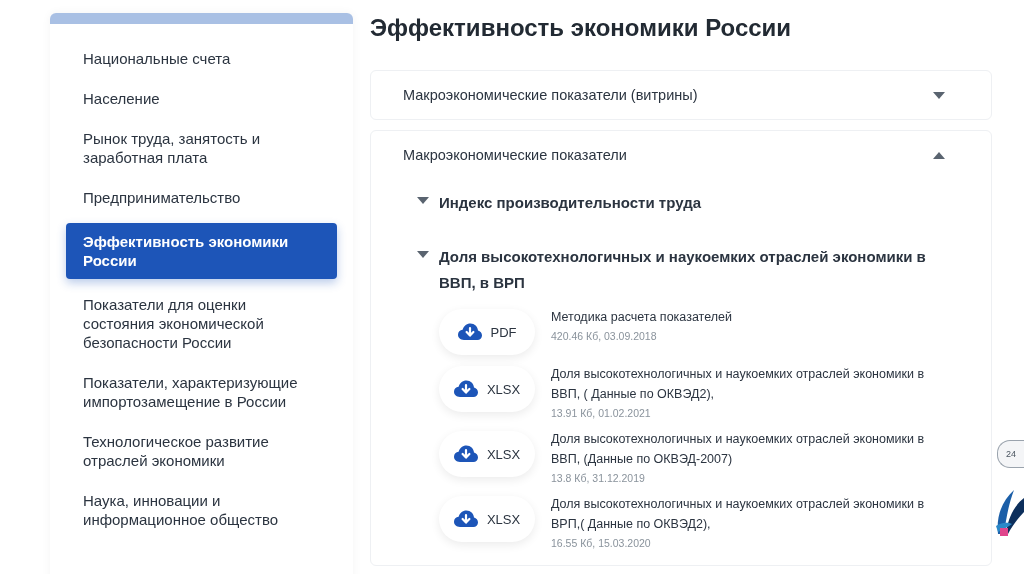  What do you see at coordinates (1010, 454) in the screenshot?
I see `support-badge: 24` at bounding box center [1010, 454].